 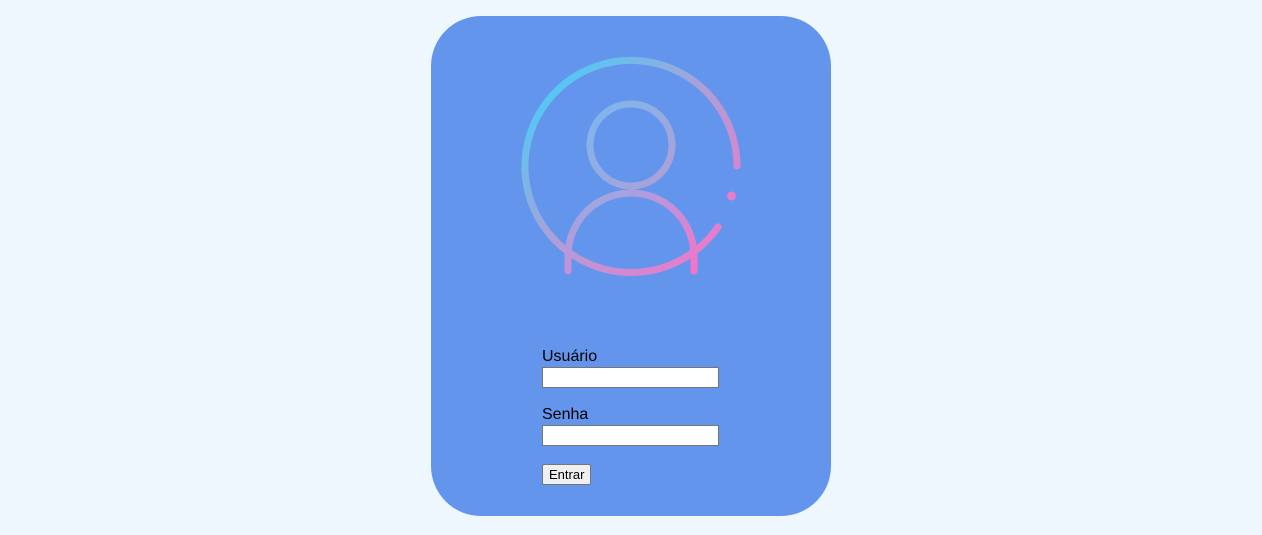 I want to click on password-group: Senha, so click(x=642, y=425).